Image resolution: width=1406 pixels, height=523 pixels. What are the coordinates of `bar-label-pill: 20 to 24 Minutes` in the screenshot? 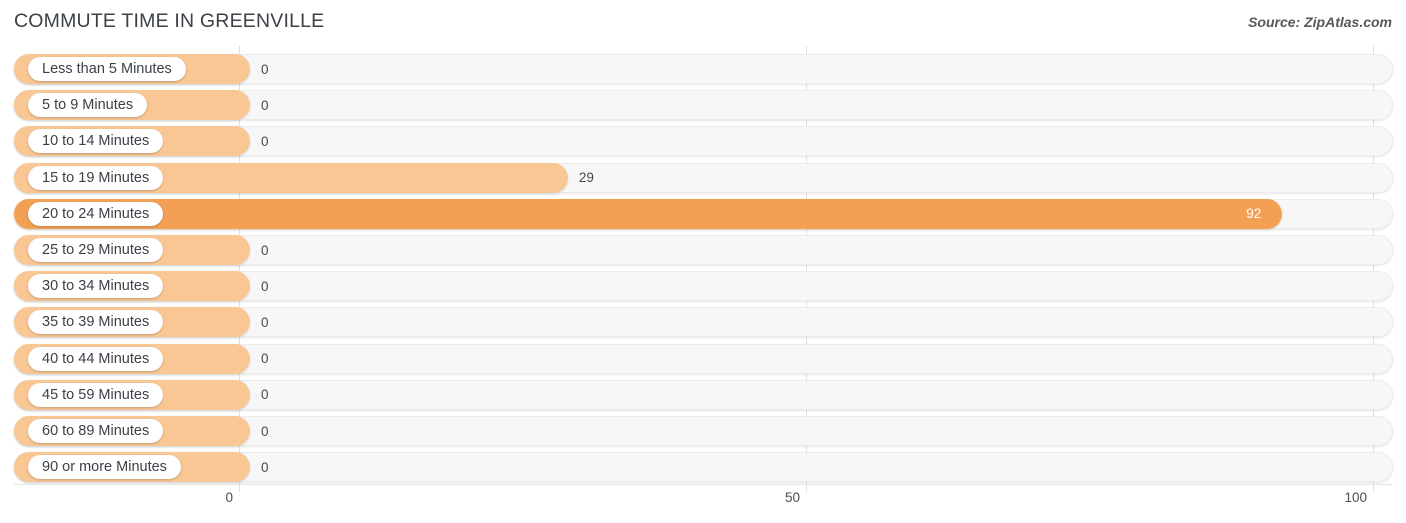 It's located at (96, 213).